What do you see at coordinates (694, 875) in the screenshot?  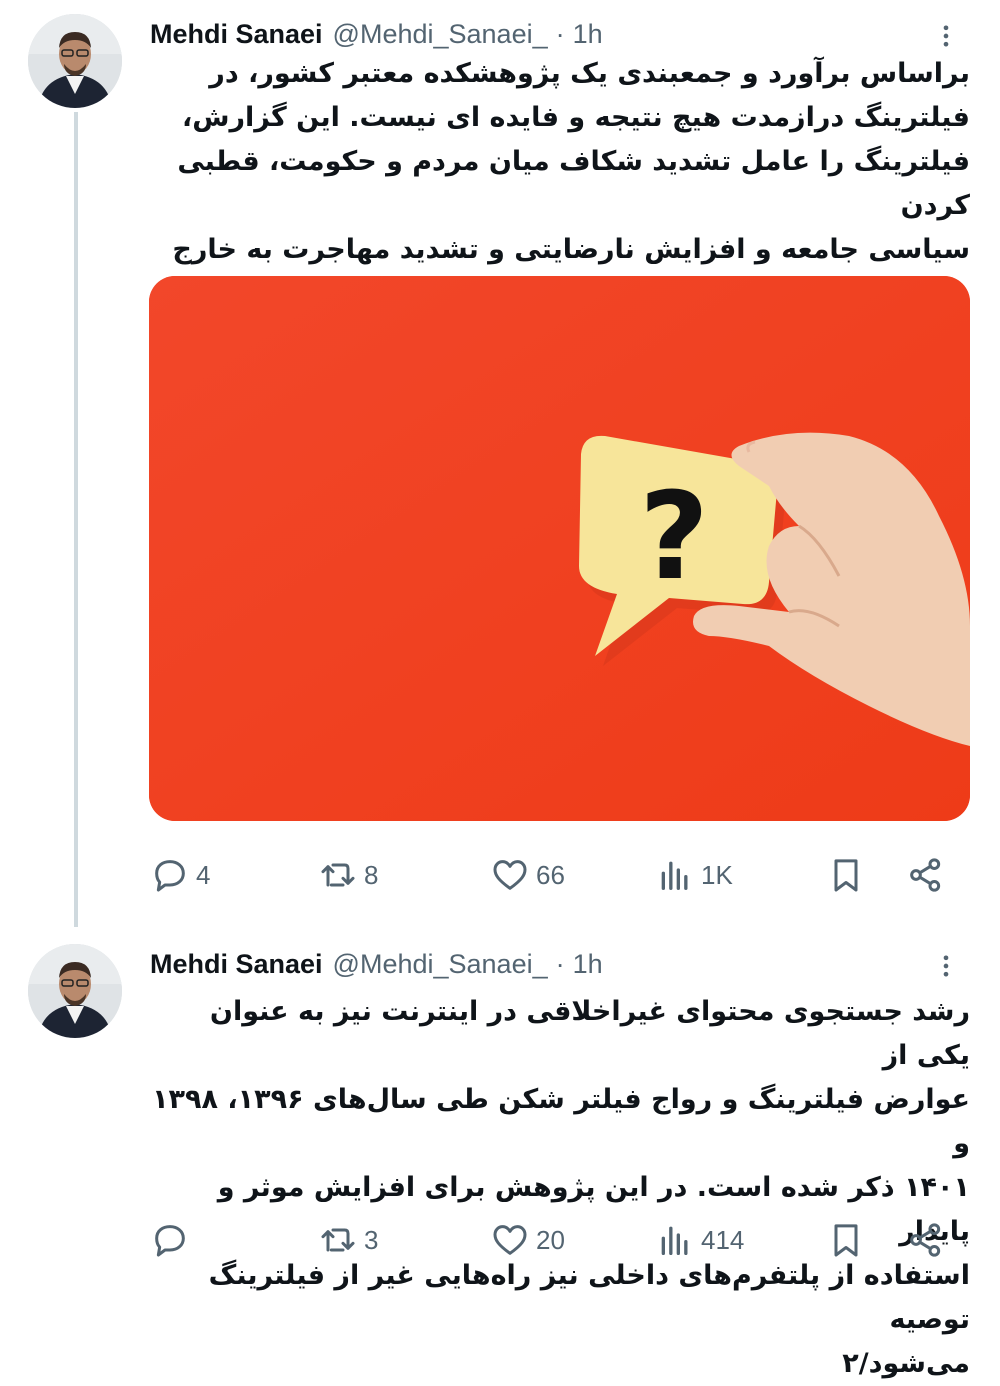 I see `views-button: 1K` at bounding box center [694, 875].